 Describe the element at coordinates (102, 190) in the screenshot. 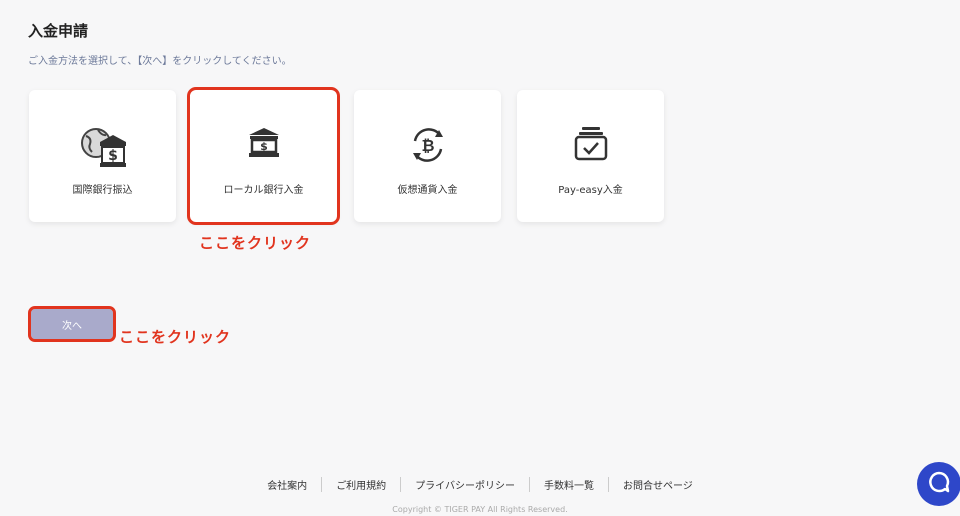

I see `method-label: 国際銀行振込` at that location.